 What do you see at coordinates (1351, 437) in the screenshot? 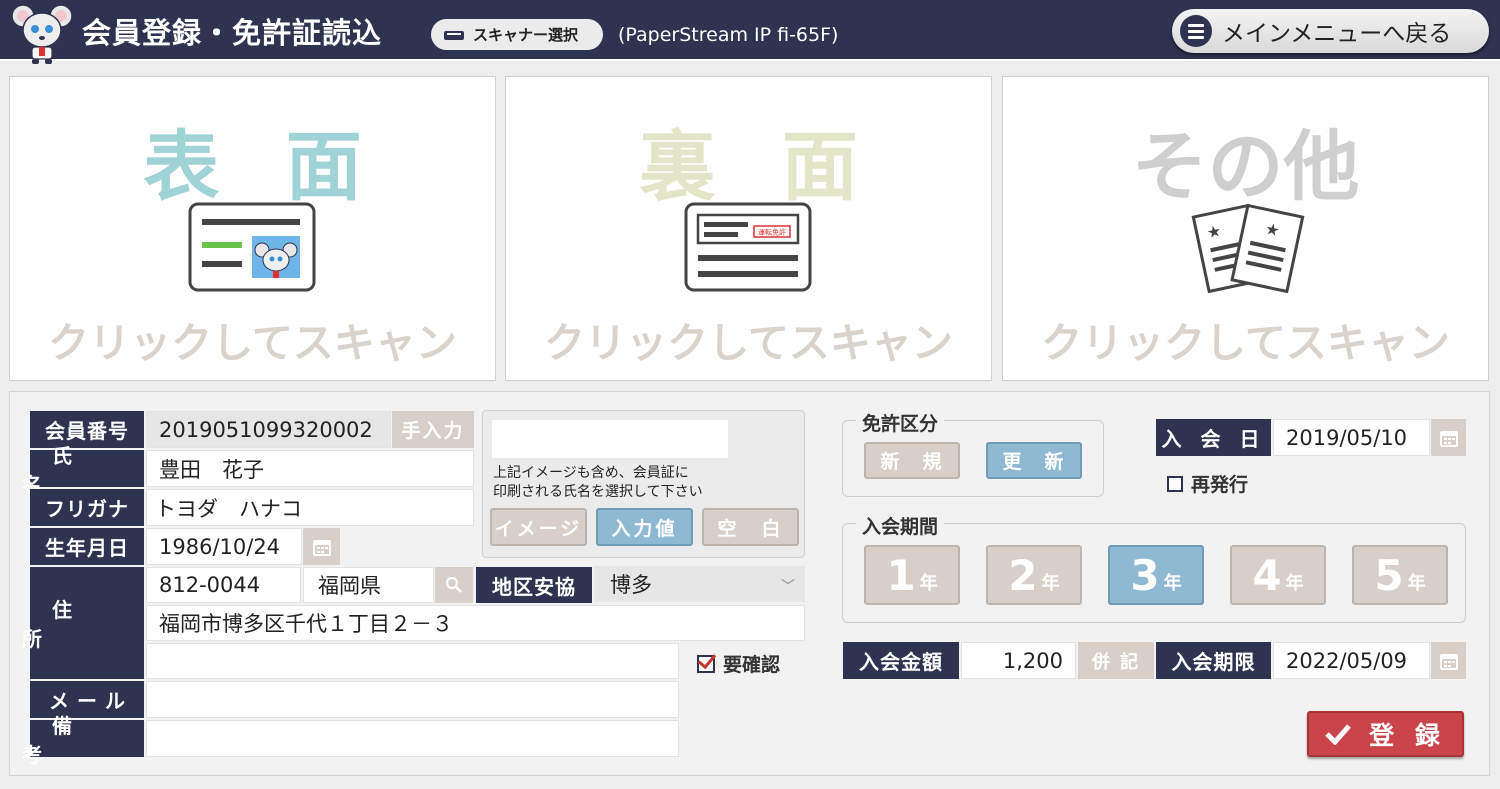
I see `join-date-field: 2019/05/10` at bounding box center [1351, 437].